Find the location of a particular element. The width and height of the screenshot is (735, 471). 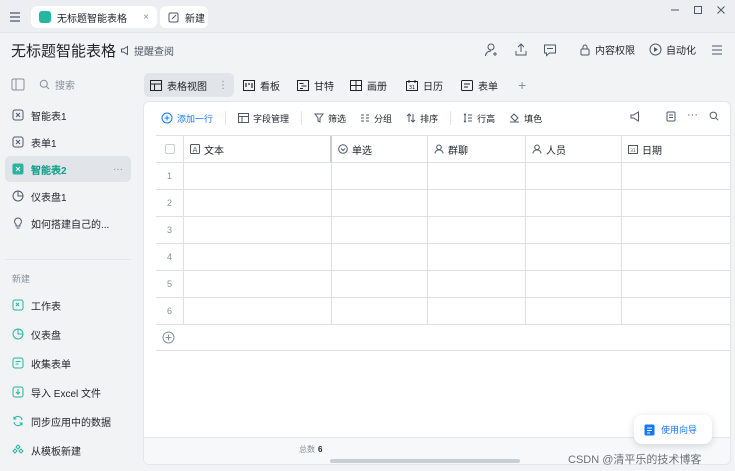

column-header-date: 31 日期 is located at coordinates (676, 149).